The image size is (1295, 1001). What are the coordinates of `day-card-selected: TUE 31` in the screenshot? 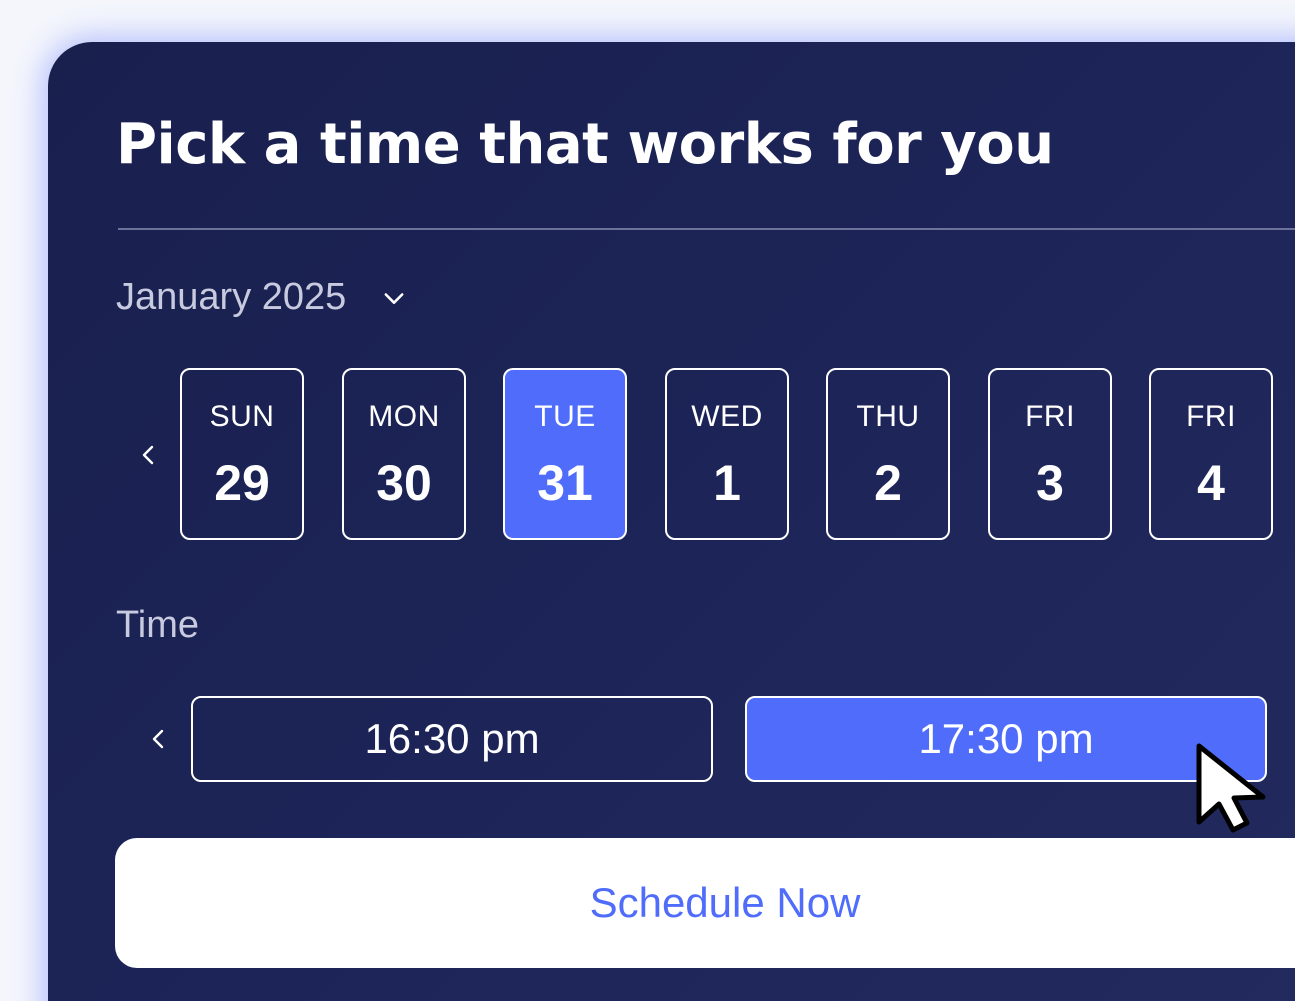 It's located at (565, 454).